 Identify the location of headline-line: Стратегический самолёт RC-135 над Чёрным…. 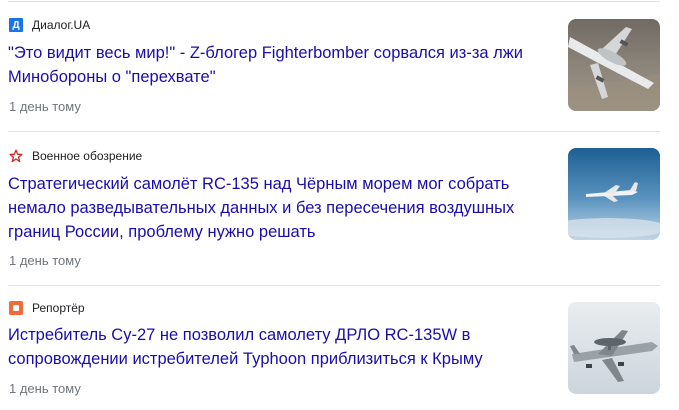
(259, 184).